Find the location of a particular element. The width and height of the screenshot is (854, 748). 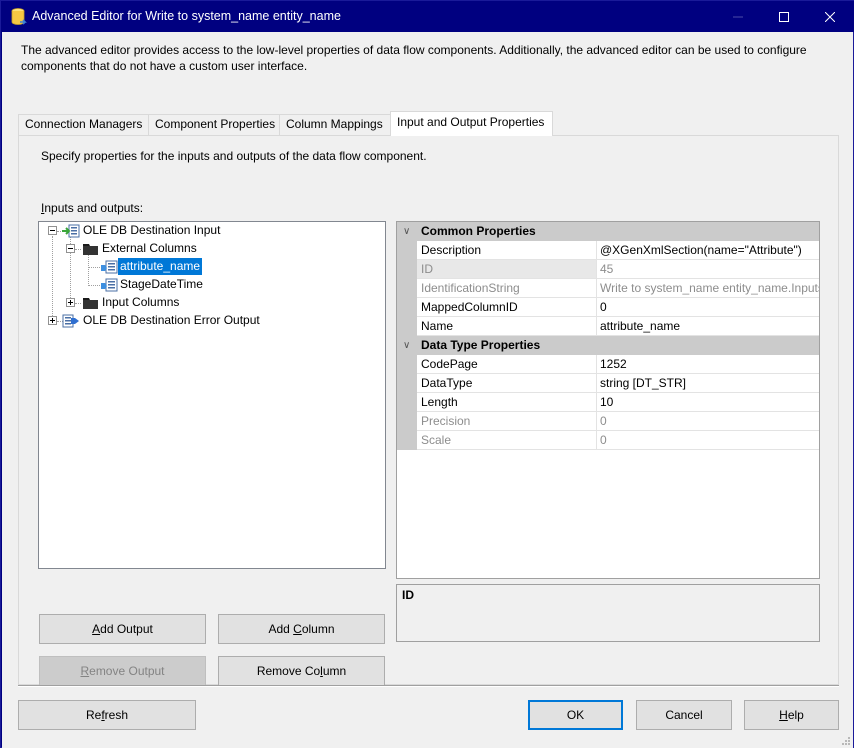

footer-separator is located at coordinates (428, 686).